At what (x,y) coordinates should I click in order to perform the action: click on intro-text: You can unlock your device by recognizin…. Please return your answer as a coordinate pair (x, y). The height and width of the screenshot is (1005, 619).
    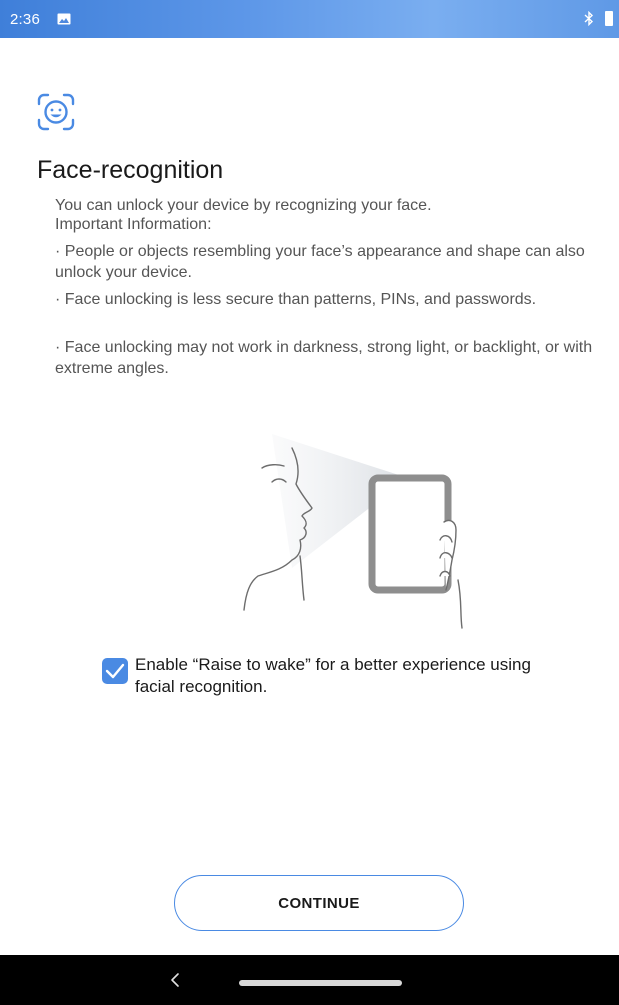
    Looking at the image, I should click on (243, 205).